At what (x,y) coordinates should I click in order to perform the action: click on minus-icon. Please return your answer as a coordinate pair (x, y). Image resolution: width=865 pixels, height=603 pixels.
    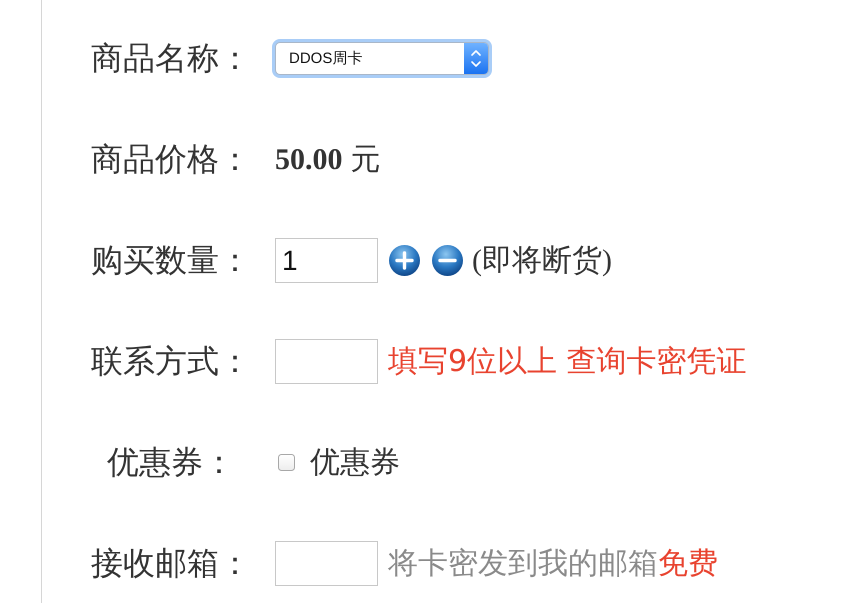
    Looking at the image, I should click on (447, 260).